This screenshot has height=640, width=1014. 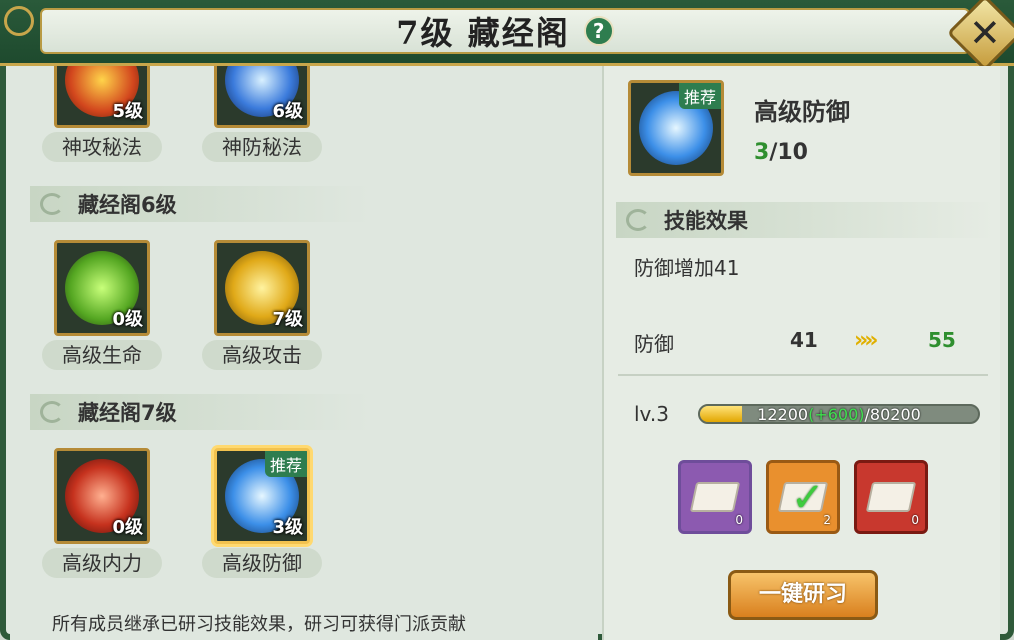 I want to click on detail-progress: 3/10, so click(x=781, y=152).